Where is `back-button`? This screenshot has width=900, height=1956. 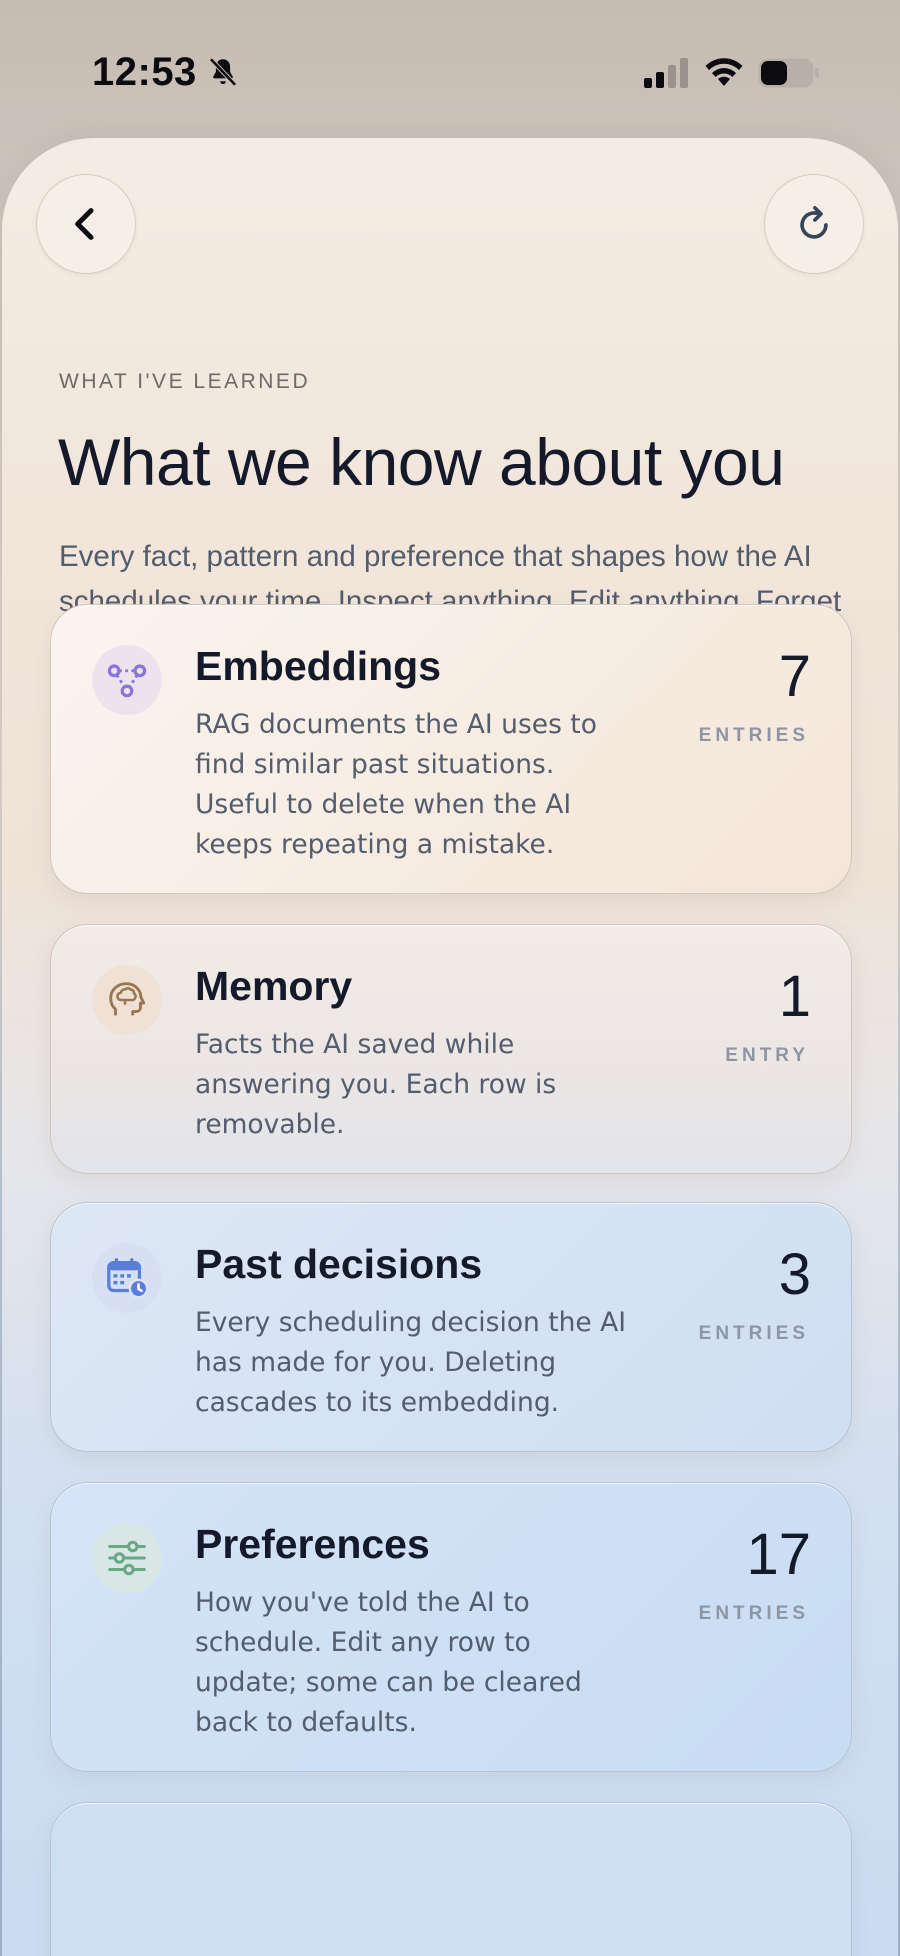 back-button is located at coordinates (86, 224).